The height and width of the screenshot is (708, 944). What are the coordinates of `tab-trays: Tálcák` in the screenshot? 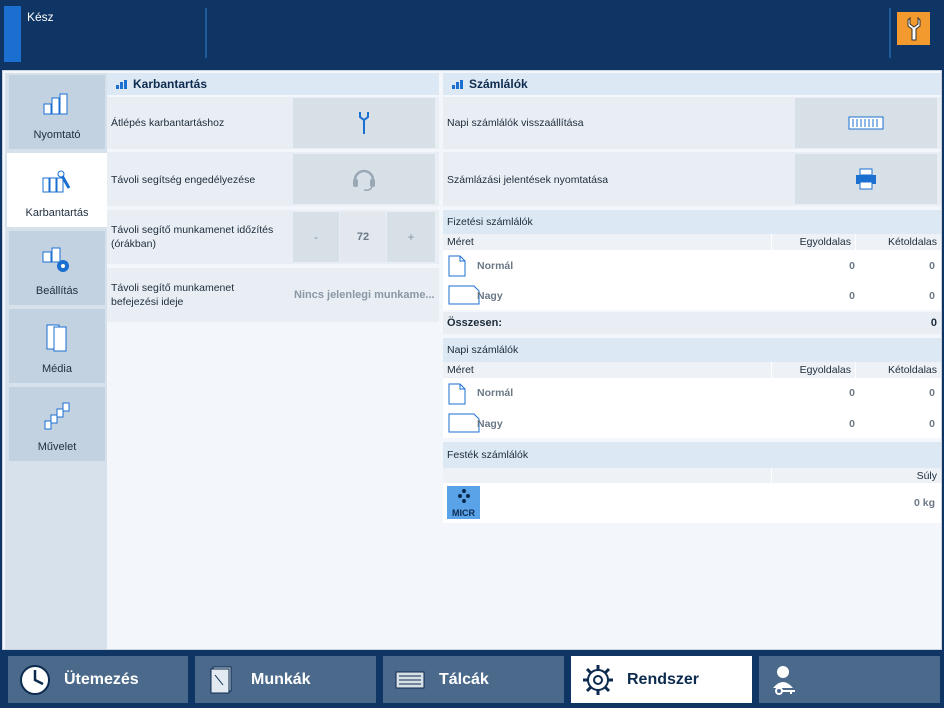 It's located at (473, 679).